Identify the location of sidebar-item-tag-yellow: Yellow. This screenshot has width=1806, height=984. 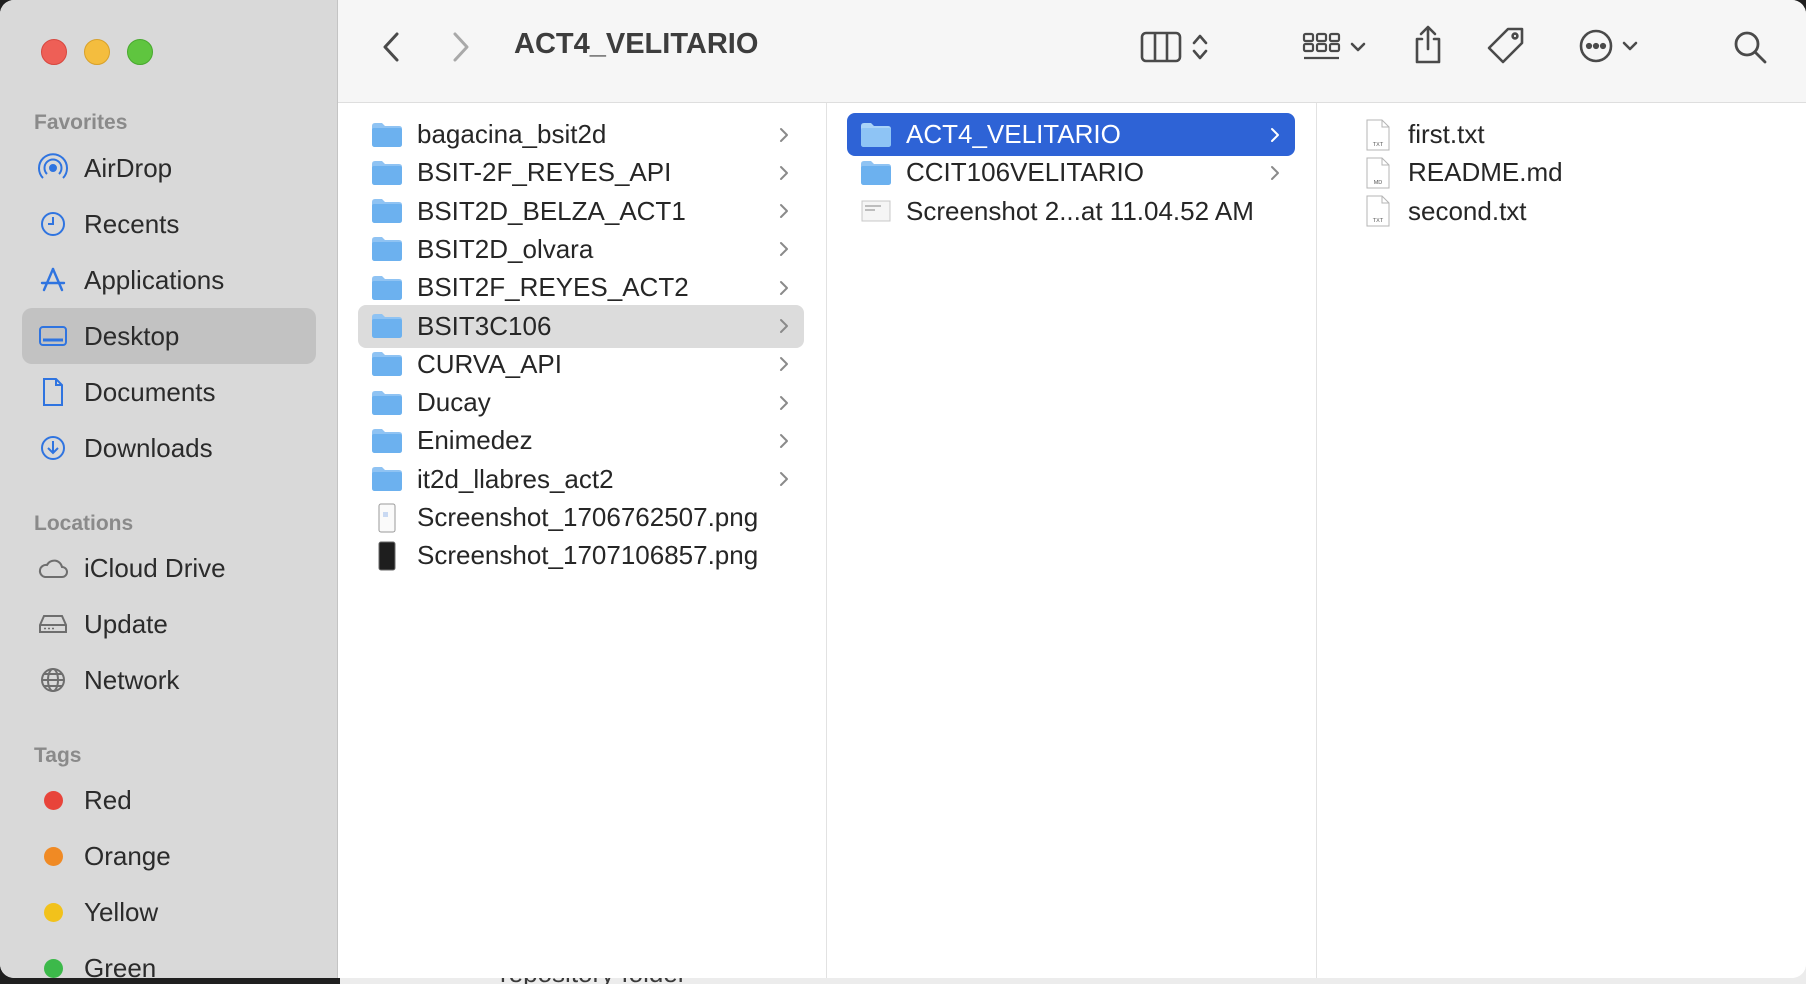
(169, 912).